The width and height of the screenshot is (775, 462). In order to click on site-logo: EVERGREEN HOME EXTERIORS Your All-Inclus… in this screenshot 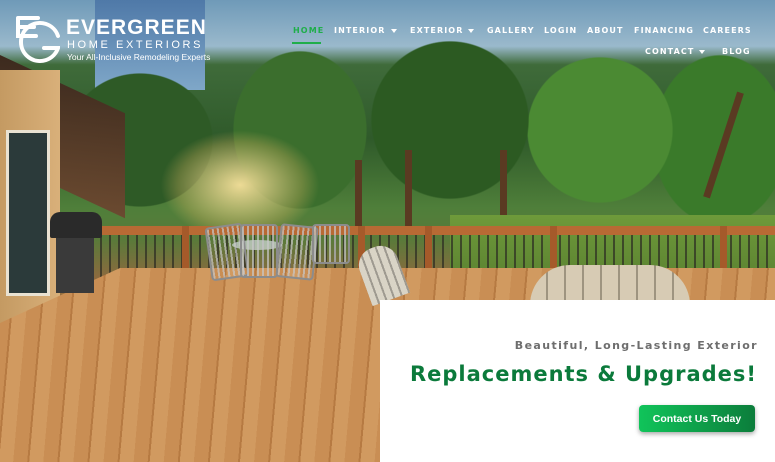, I will do `click(114, 39)`.